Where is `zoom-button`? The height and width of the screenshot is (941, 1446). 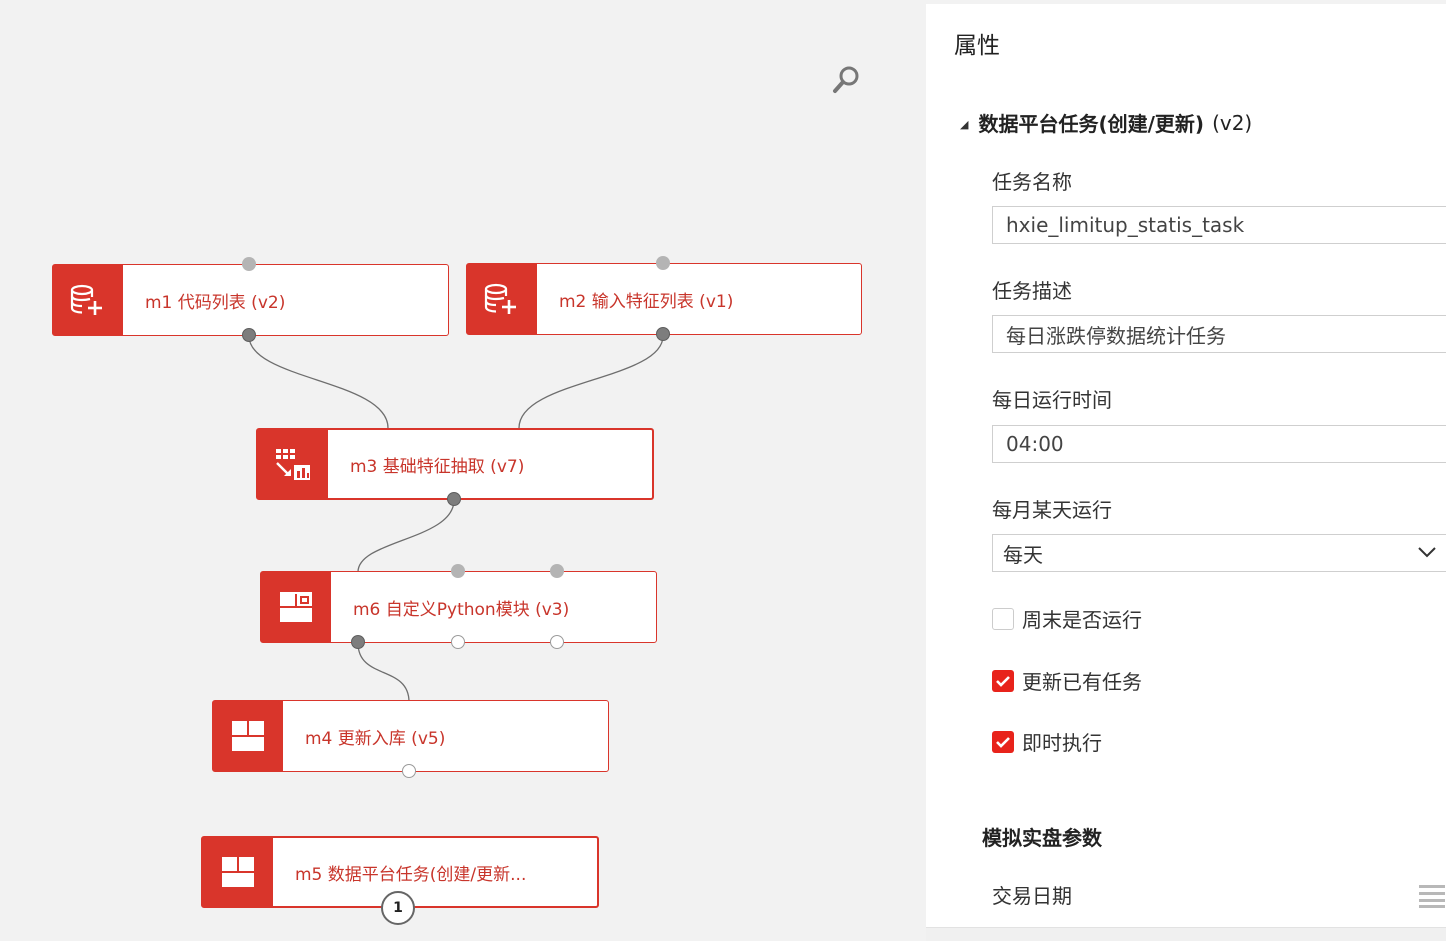
zoom-button is located at coordinates (846, 80).